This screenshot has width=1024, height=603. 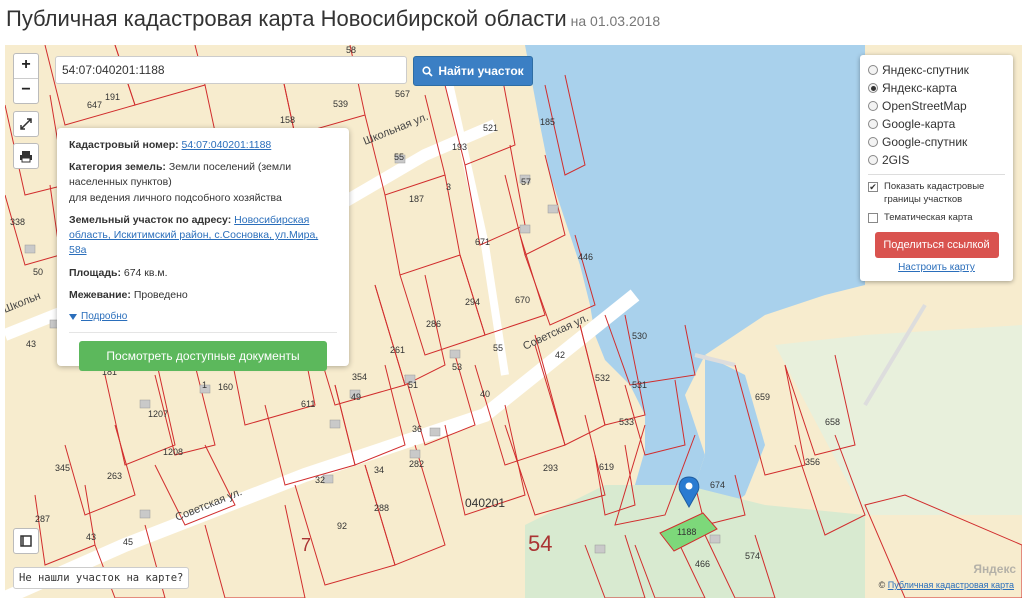 I want to click on cadastral-search-input, so click(x=231, y=70).